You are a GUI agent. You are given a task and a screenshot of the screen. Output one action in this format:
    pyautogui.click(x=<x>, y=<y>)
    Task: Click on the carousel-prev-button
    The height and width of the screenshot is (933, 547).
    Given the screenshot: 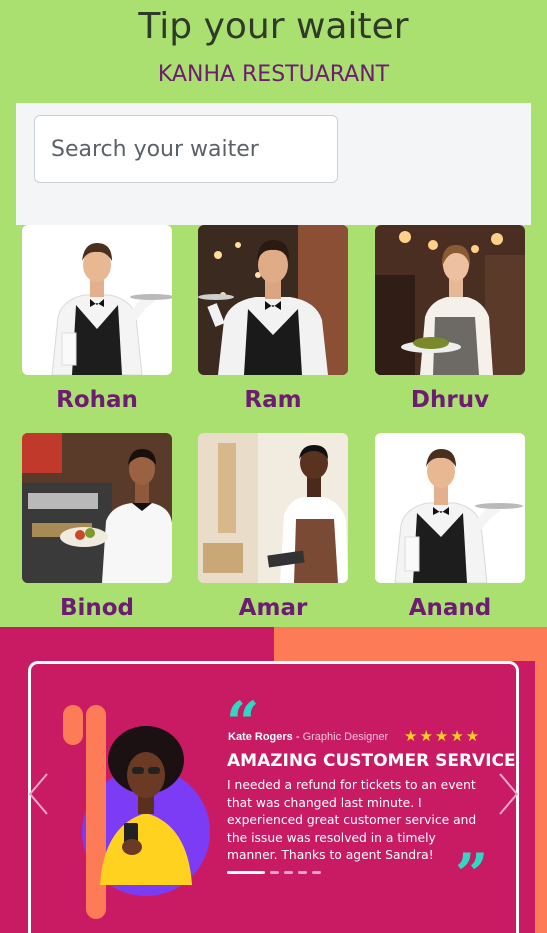 What is the action you would take?
    pyautogui.click(x=39, y=794)
    